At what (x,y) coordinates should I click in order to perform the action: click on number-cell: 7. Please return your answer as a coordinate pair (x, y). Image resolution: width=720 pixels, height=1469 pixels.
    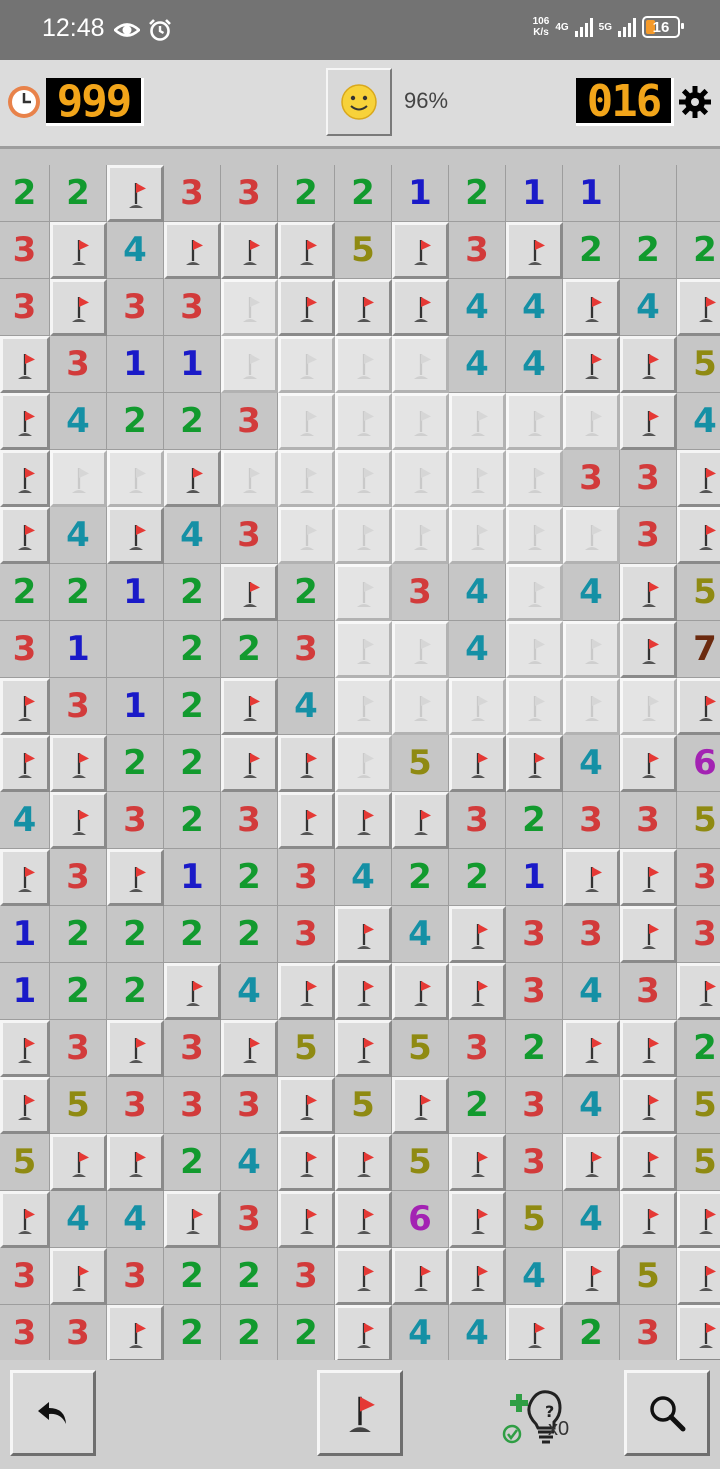
    Looking at the image, I should click on (698, 649).